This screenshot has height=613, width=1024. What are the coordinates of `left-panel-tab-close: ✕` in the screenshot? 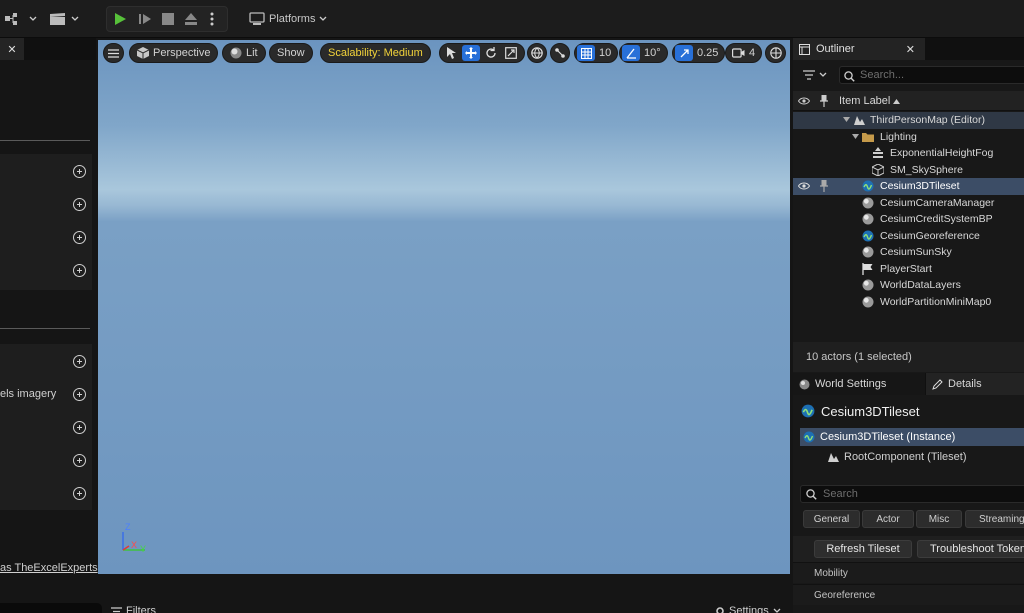 It's located at (12, 49).